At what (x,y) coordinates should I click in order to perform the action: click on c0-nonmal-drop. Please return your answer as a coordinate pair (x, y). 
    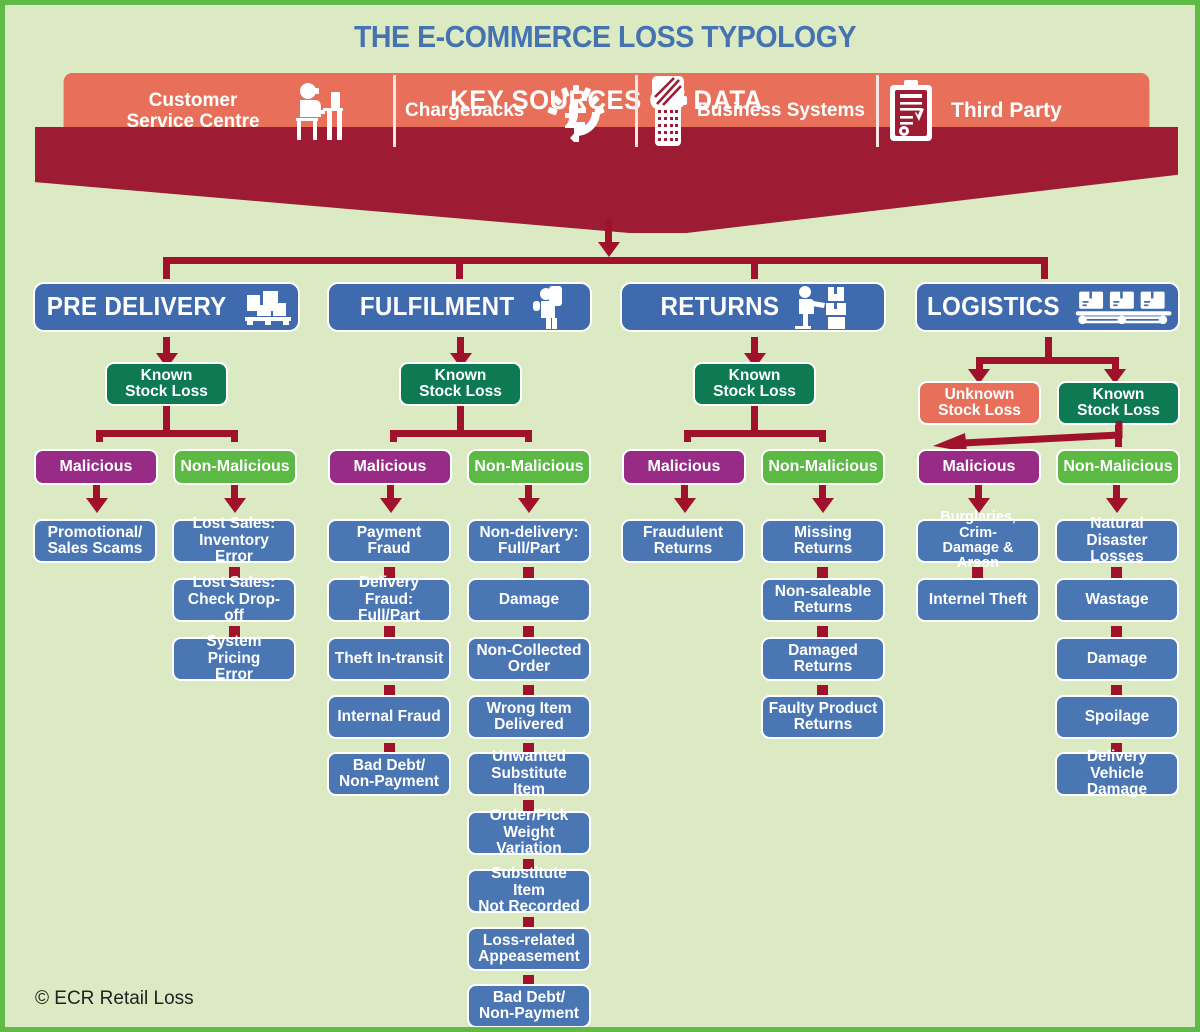
    Looking at the image, I should click on (234, 436).